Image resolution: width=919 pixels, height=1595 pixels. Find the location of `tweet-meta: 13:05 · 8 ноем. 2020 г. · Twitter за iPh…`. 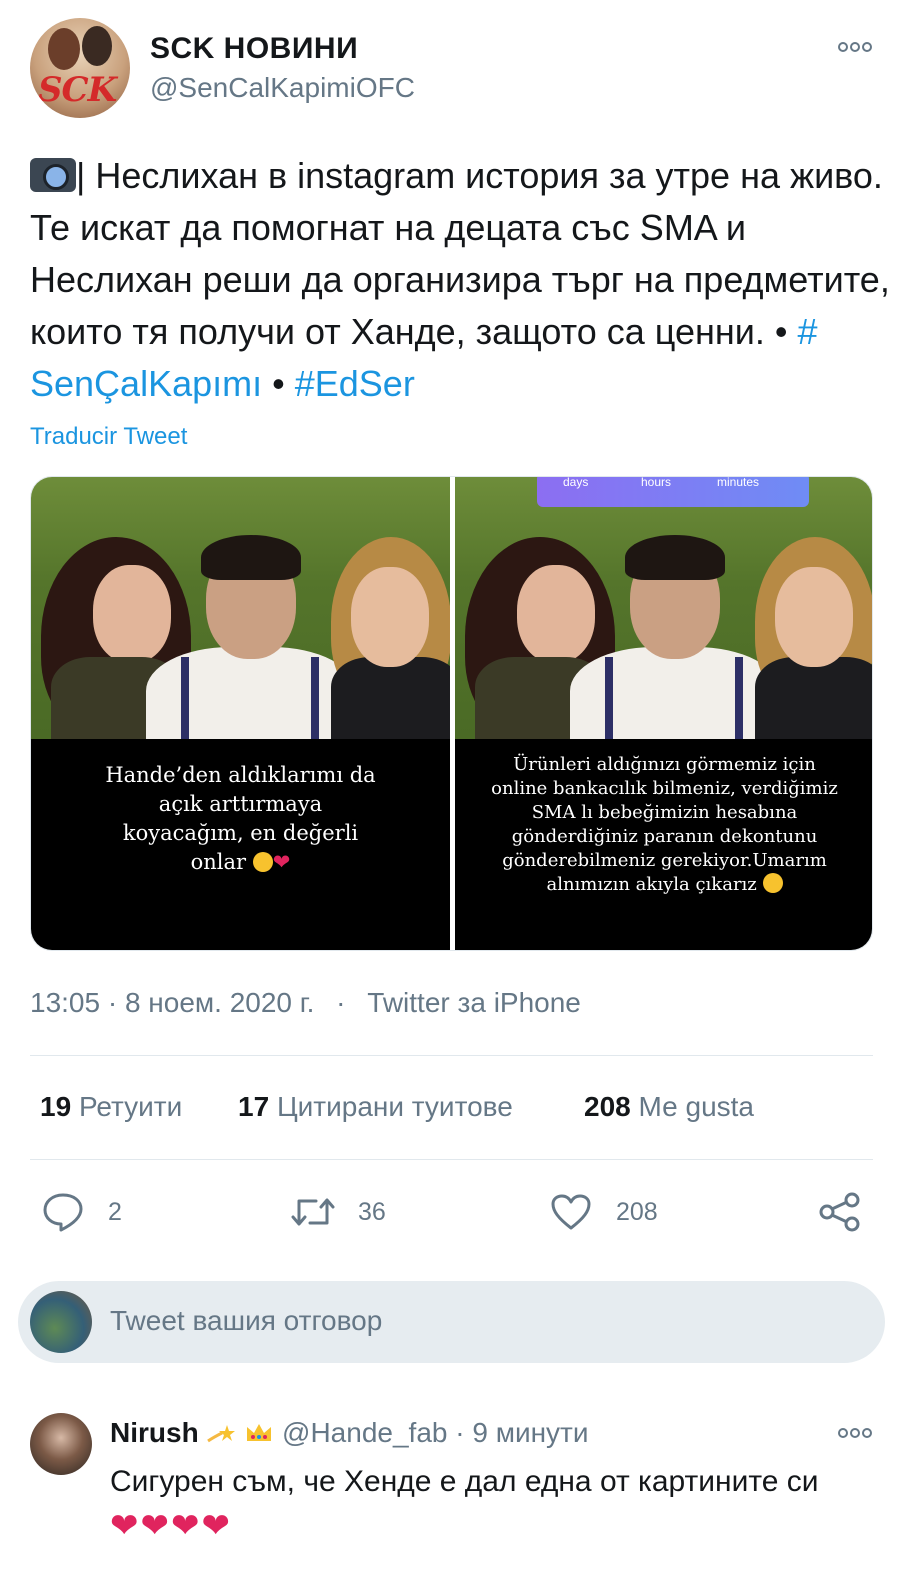

tweet-meta: 13:05 · 8 ноем. 2020 г. · Twitter за iPh… is located at coordinates (305, 1003).